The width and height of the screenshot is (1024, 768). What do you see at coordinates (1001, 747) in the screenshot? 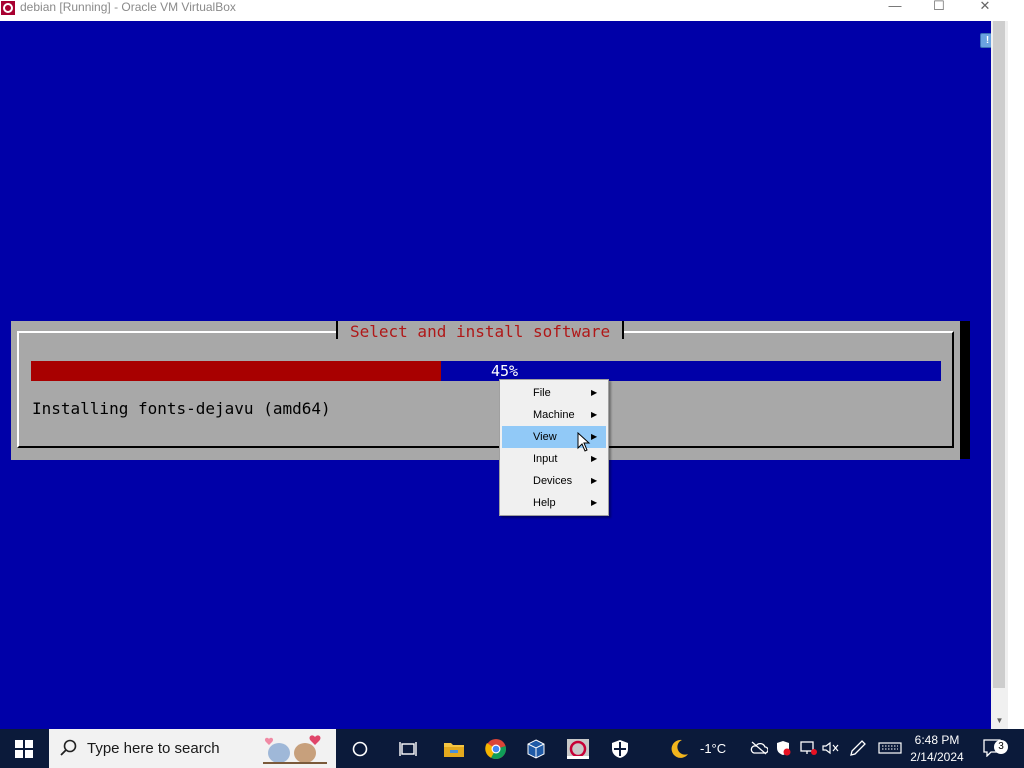
I see `notification-count-badge: 3` at bounding box center [1001, 747].